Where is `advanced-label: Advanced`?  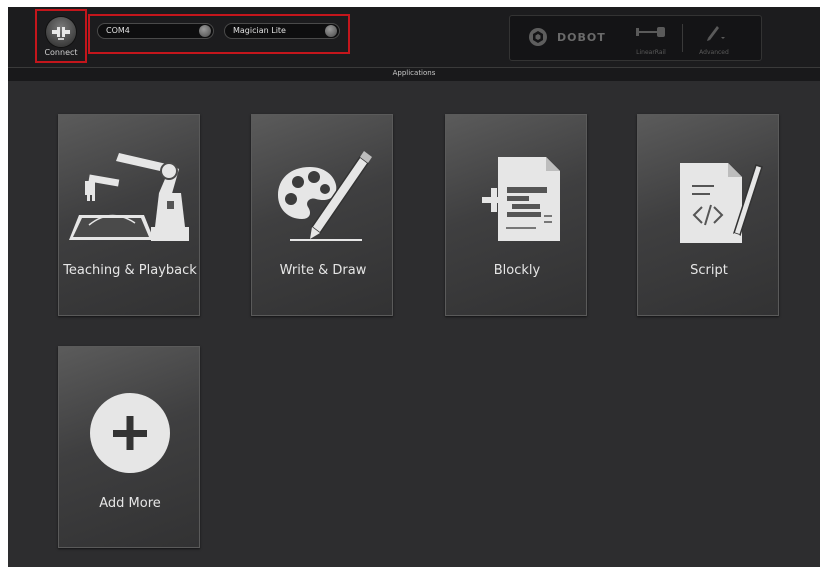 advanced-label: Advanced is located at coordinates (714, 52).